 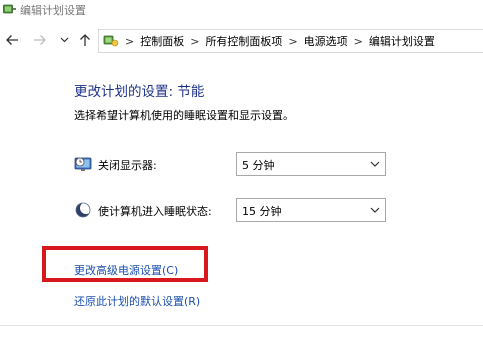 What do you see at coordinates (258, 165) in the screenshot?
I see `turn-off-display-value: 5 分钟` at bounding box center [258, 165].